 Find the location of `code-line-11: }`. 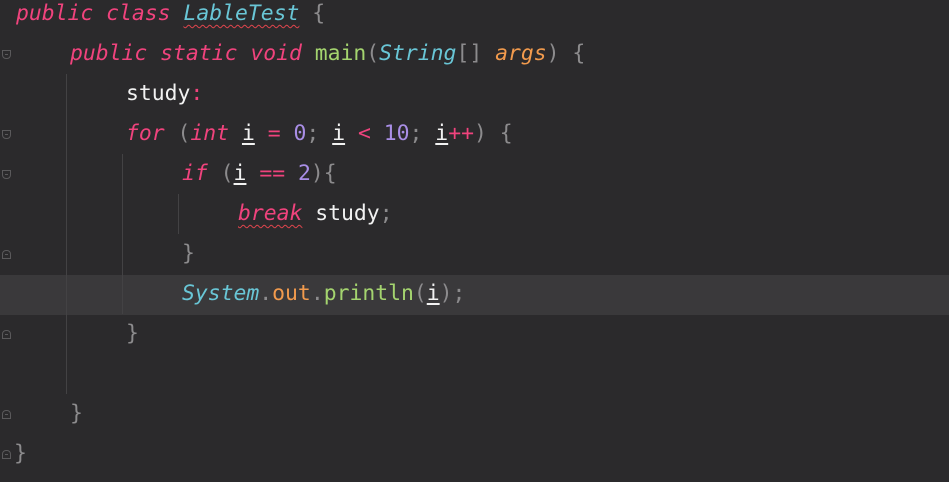

code-line-11: } is located at coordinates (76, 414).